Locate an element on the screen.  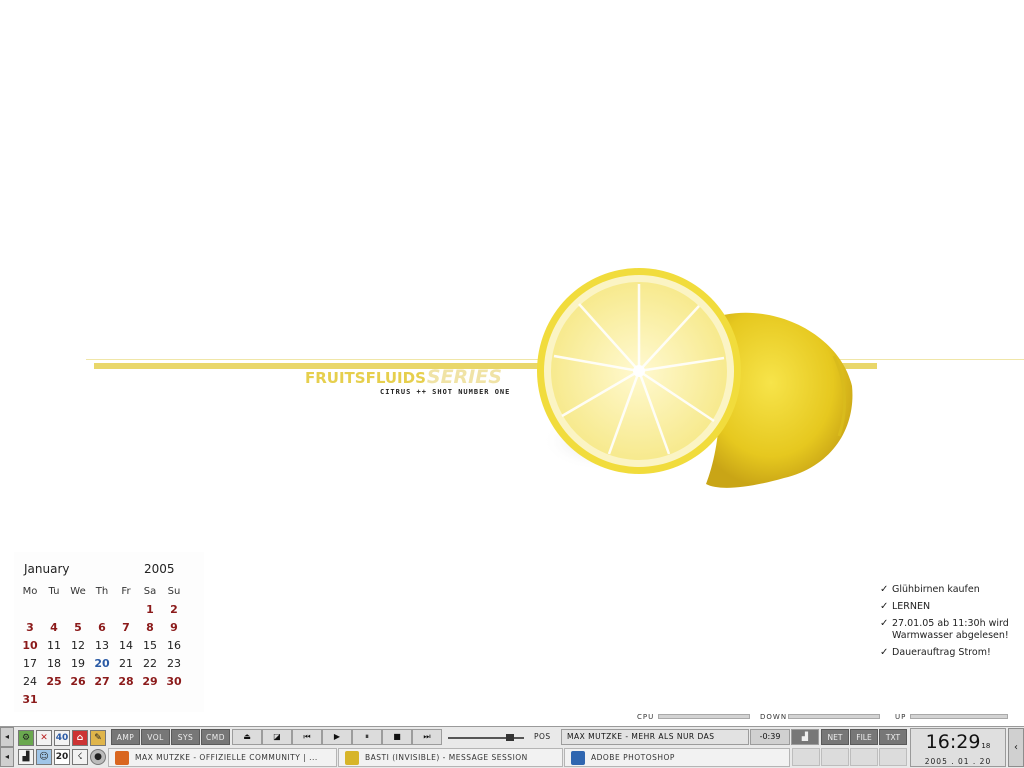
calendar-day: 17 is located at coordinates (30, 664).